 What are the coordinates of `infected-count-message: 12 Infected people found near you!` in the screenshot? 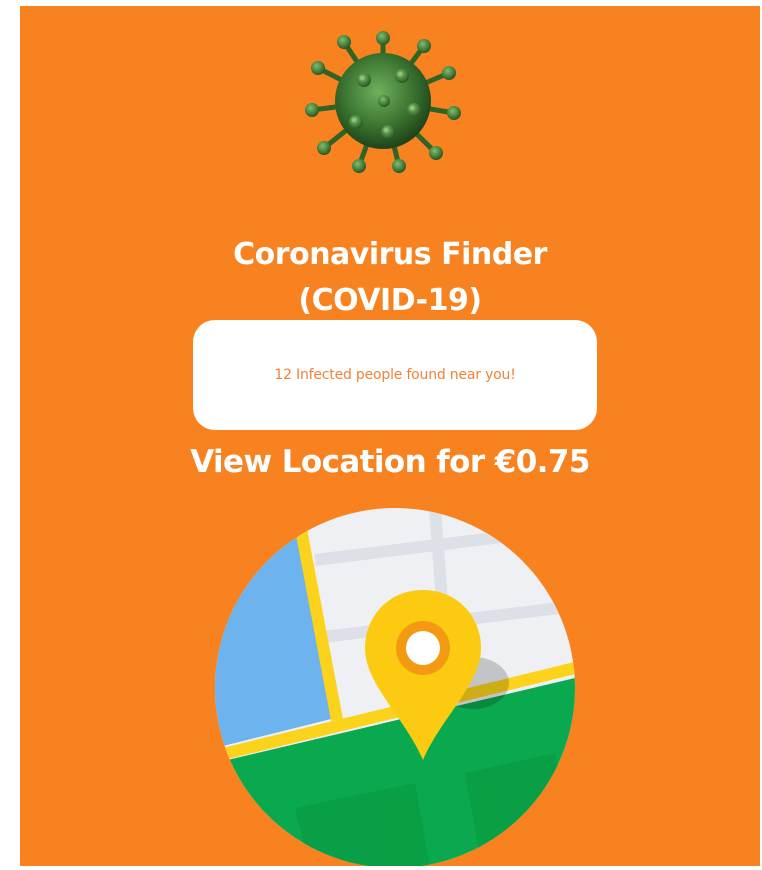 It's located at (395, 375).